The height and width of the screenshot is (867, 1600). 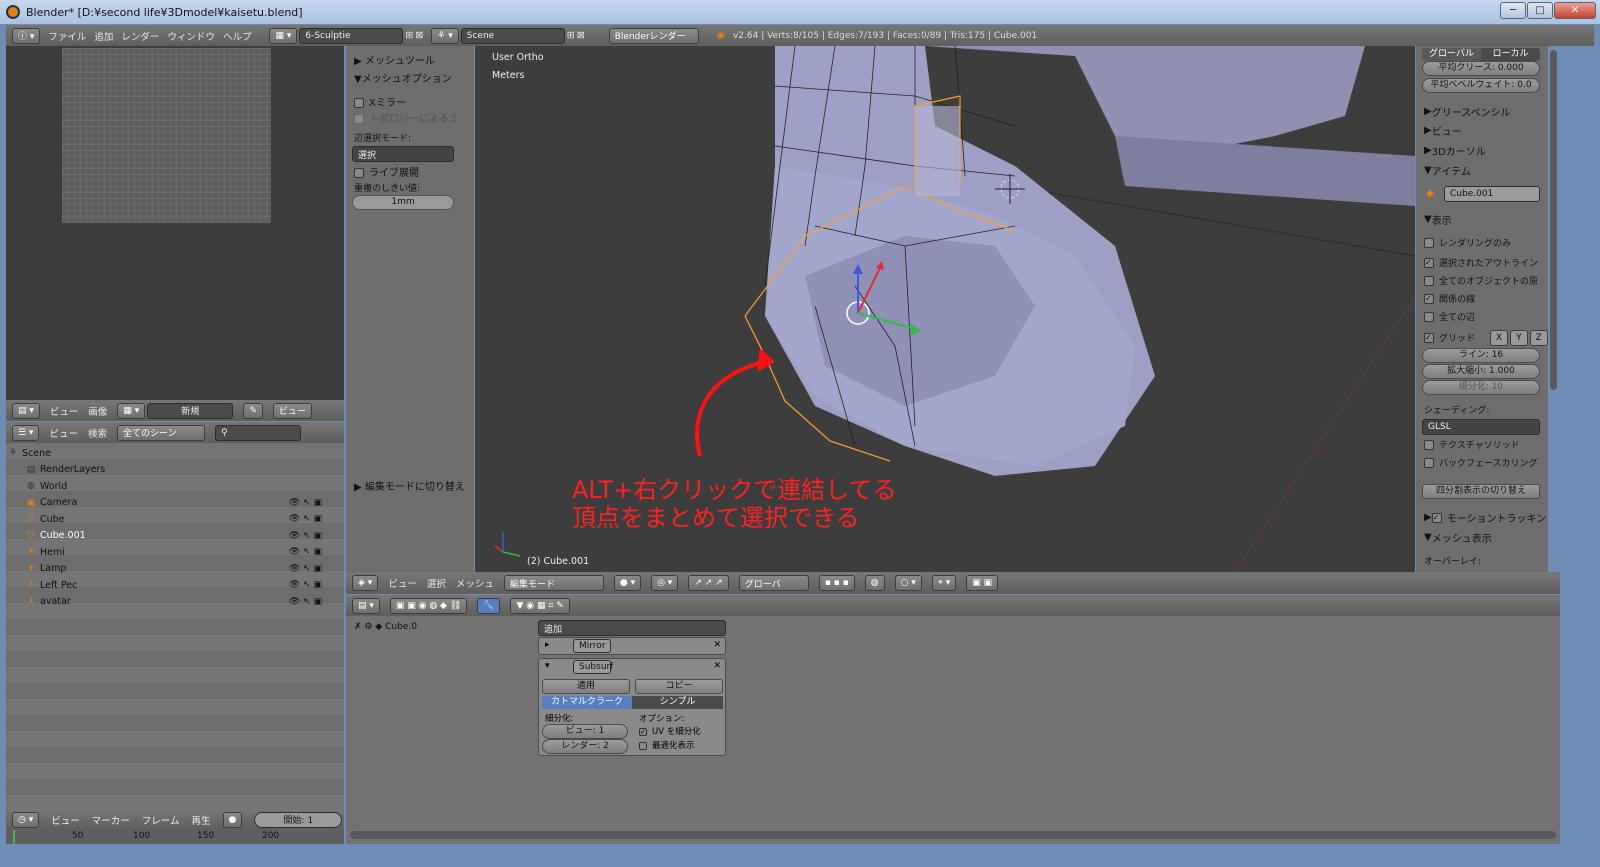 What do you see at coordinates (190, 410) in the screenshot?
I see `new-image-button: 新規` at bounding box center [190, 410].